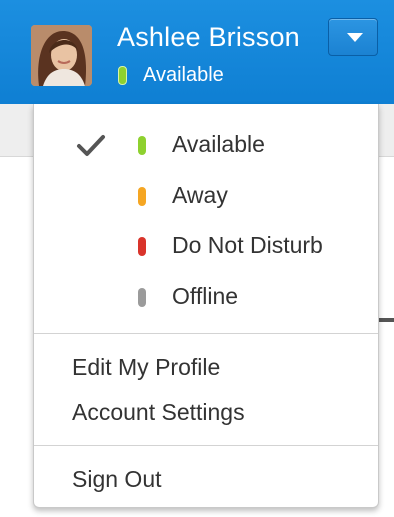 The width and height of the screenshot is (394, 517). I want to click on current-status-label: Available, so click(183, 74).